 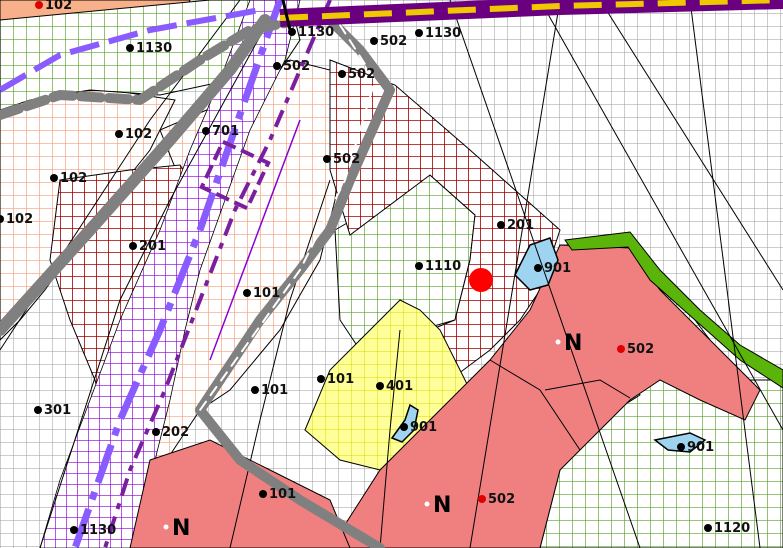 I want to click on parcel-label-21: 301, so click(x=57, y=410).